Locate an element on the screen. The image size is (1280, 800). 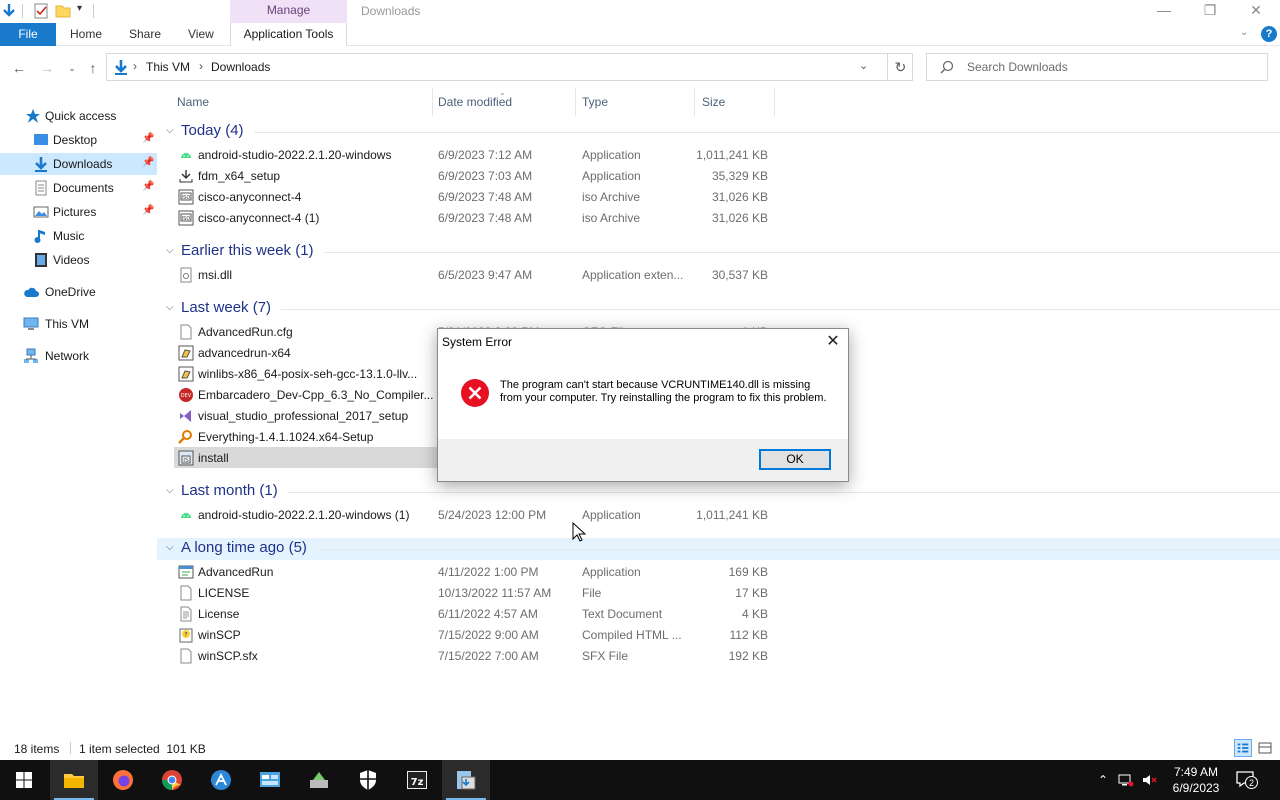
ribbon-expand-icon: ⌄ is located at coordinates (1244, 32).